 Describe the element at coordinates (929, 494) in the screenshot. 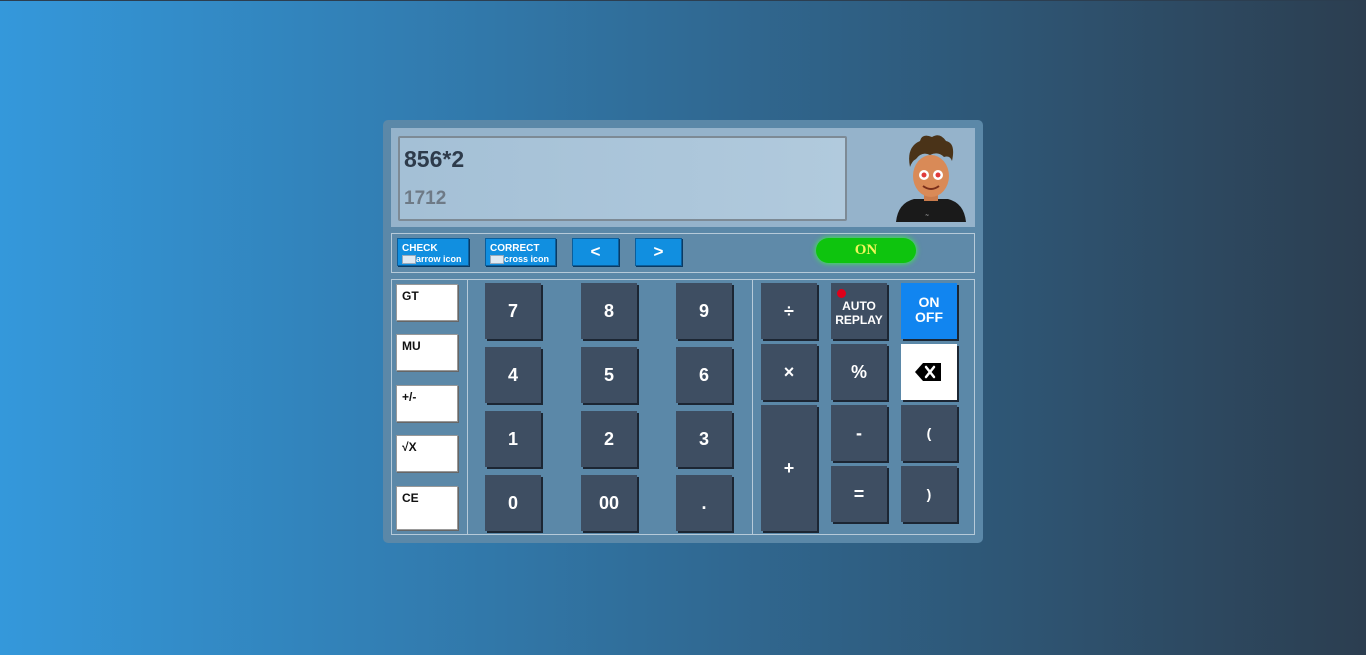

I see `close-paren-key: )` at that location.